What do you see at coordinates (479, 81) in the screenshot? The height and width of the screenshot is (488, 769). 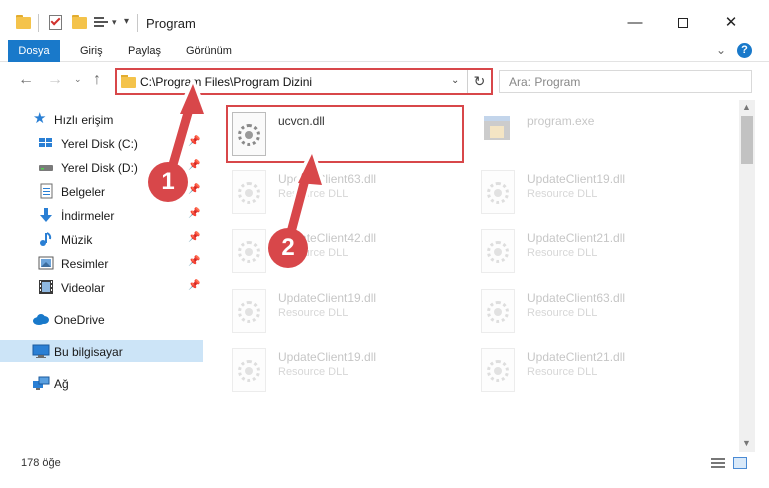 I see `refresh-button: ↻` at bounding box center [479, 81].